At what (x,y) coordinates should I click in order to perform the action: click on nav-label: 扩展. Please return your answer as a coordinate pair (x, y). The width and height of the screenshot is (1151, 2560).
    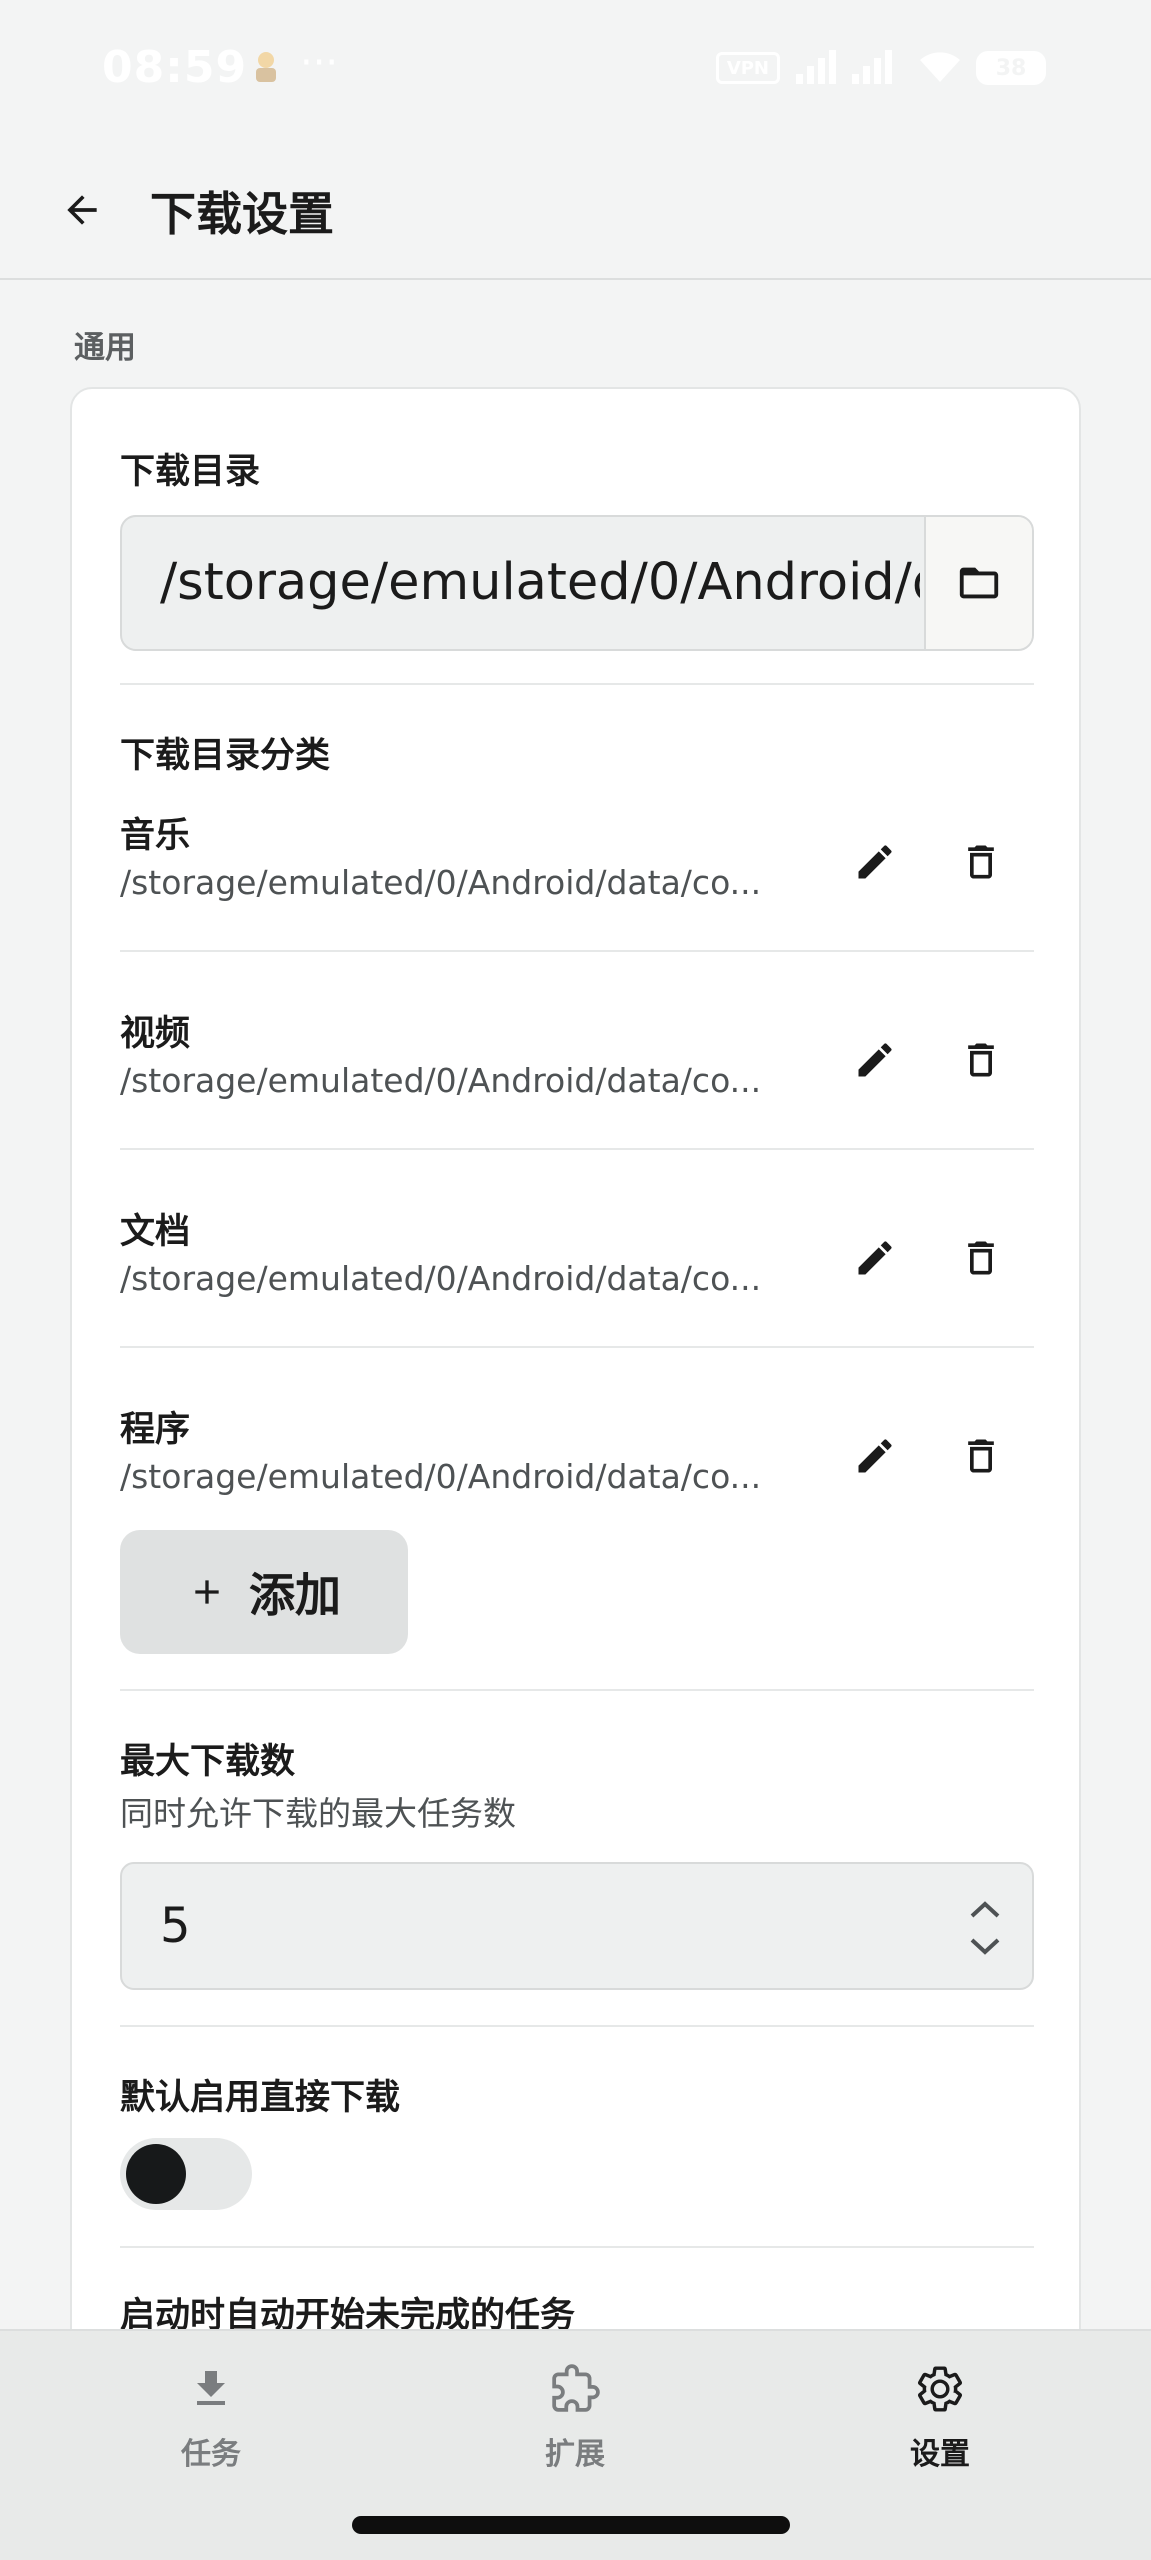
    Looking at the image, I should click on (575, 2454).